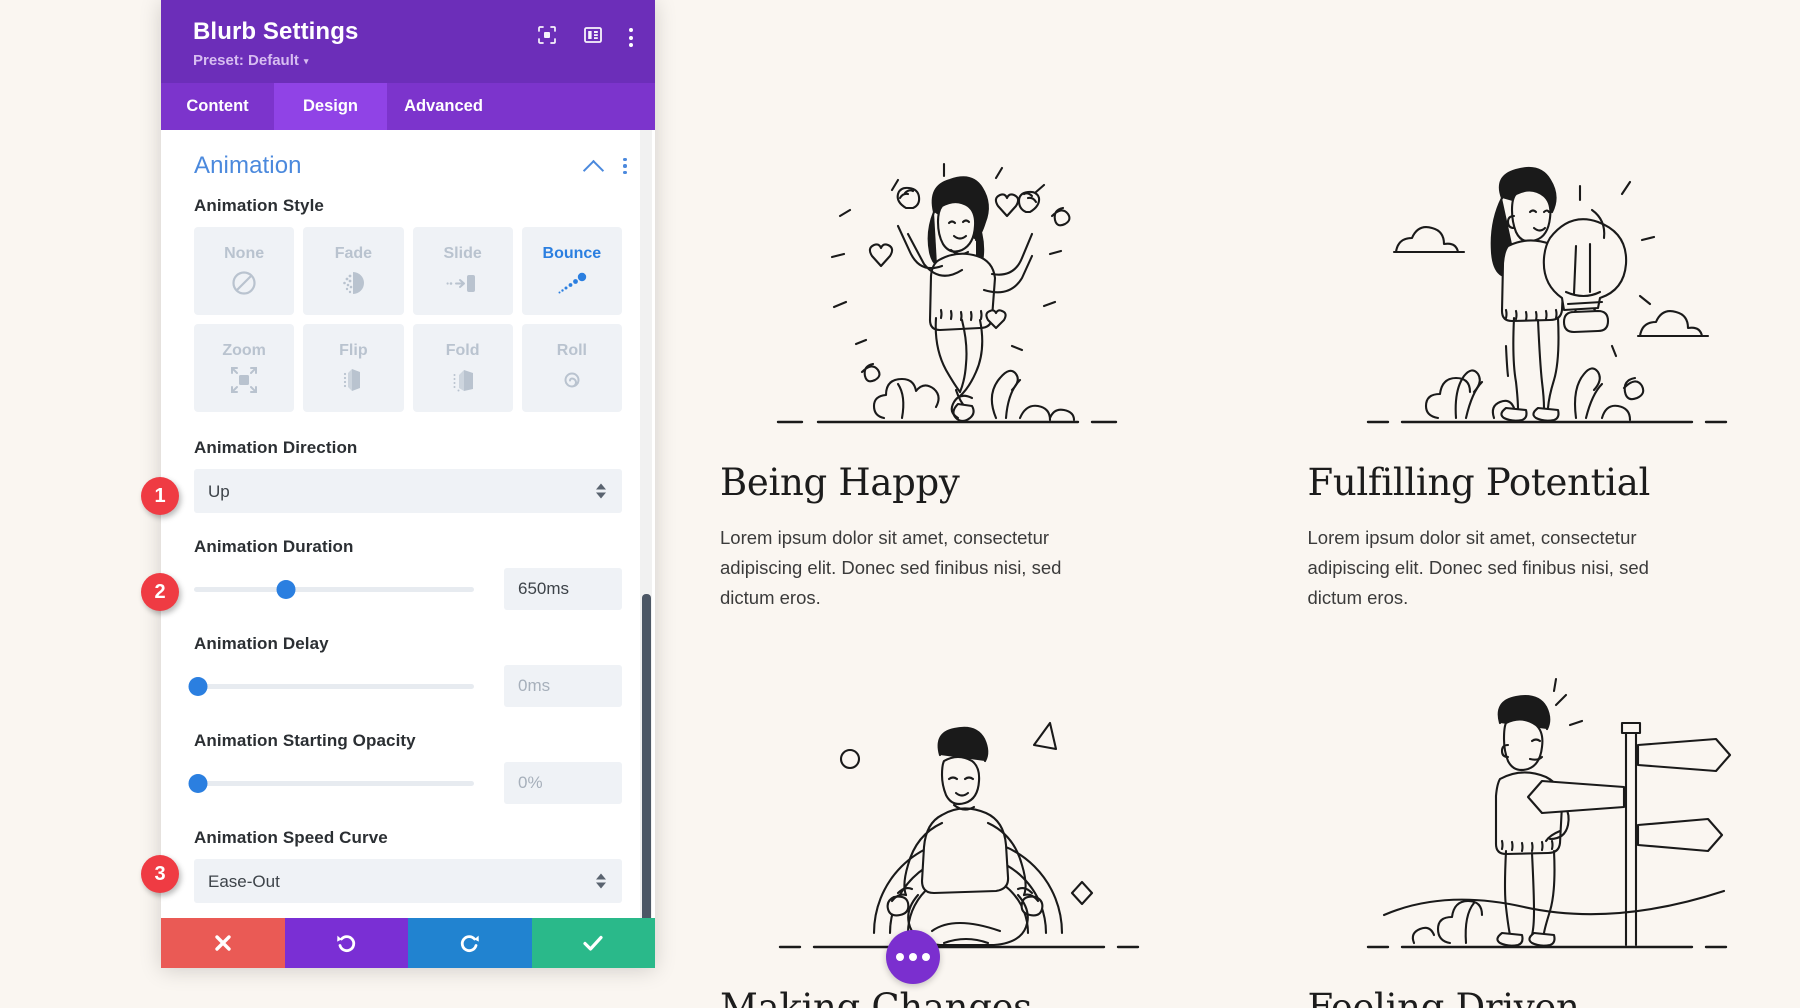  I want to click on animation-starting-opacity-slider, so click(331, 783).